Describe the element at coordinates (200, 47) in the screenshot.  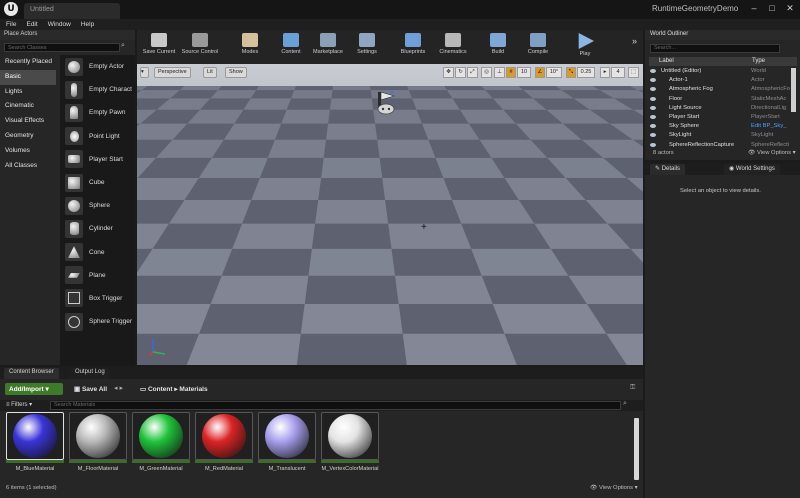
I see `toolbar-source-control-button: Source Control` at that location.